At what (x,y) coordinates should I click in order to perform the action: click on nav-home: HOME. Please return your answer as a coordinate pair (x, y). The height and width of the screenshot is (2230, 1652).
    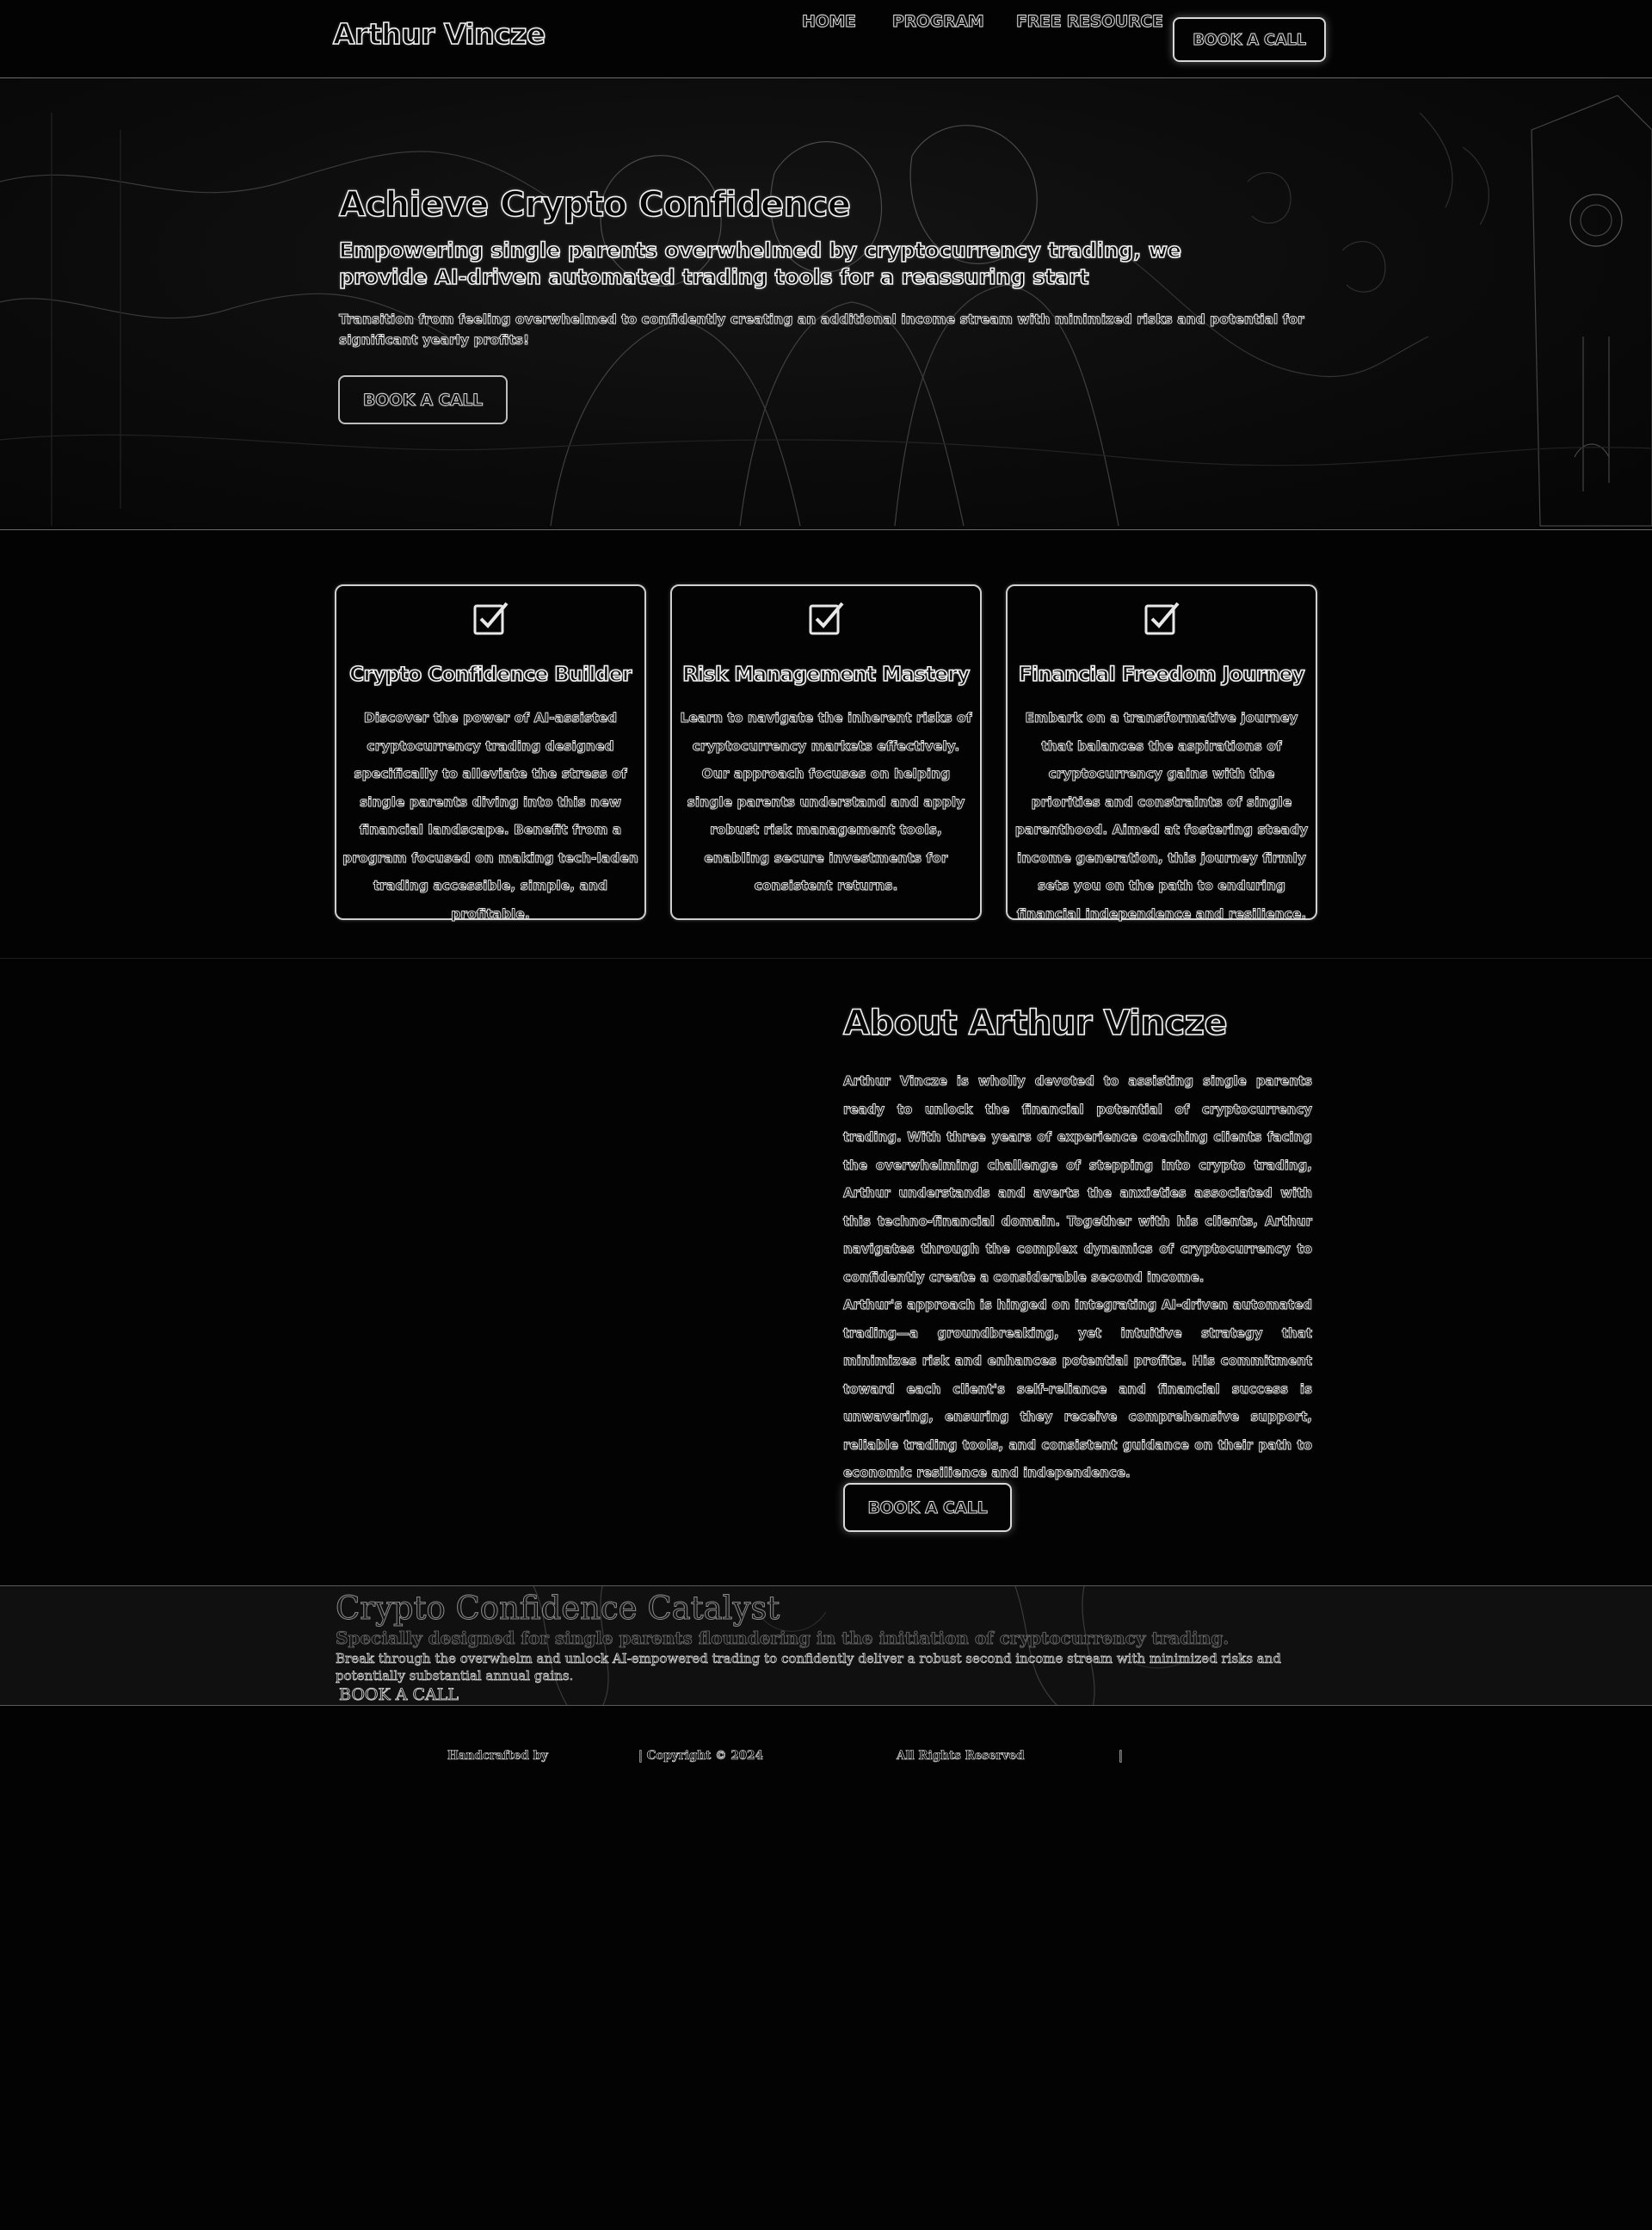
    Looking at the image, I should click on (829, 22).